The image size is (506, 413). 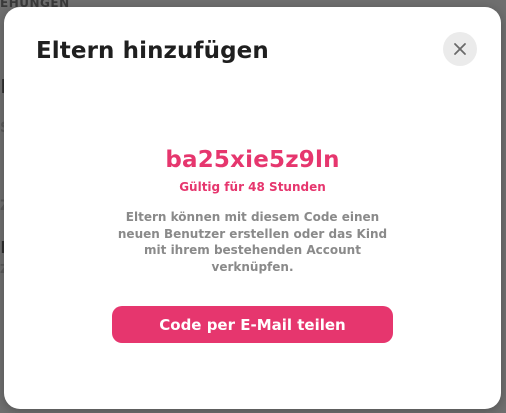 What do you see at coordinates (252, 187) in the screenshot?
I see `code-validity: Gültig für 48 Stunden` at bounding box center [252, 187].